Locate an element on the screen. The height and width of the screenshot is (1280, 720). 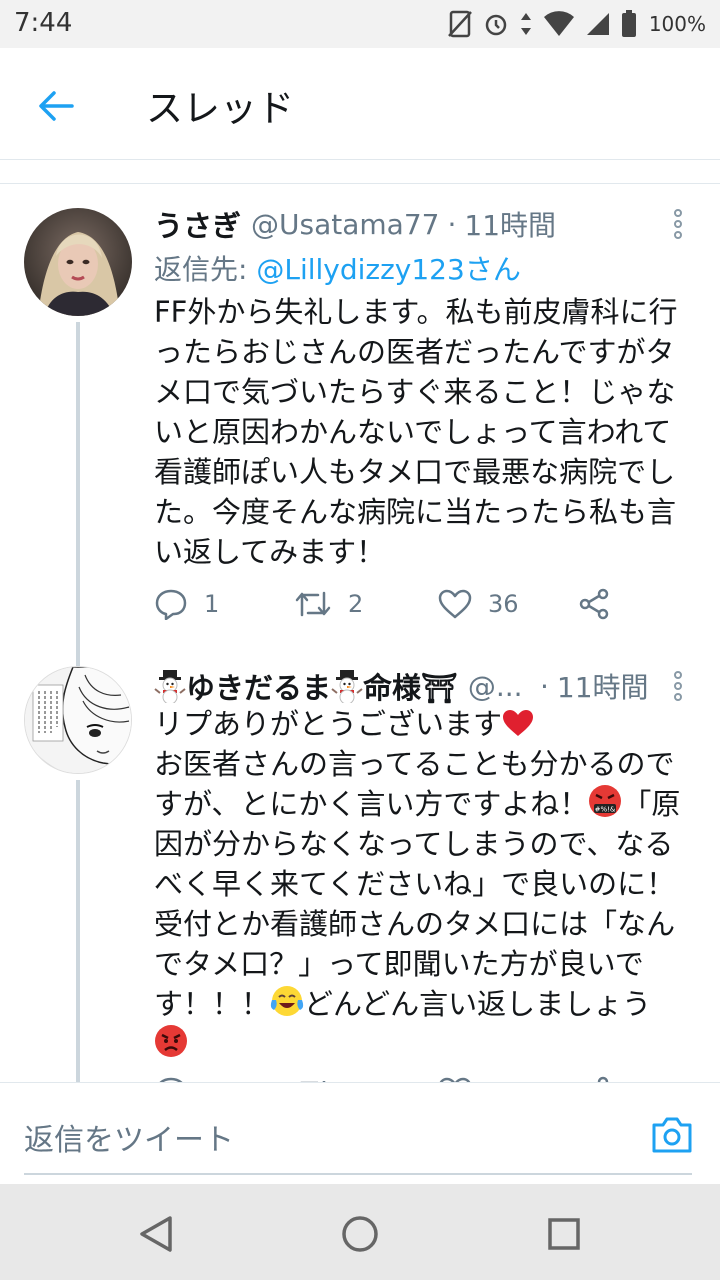
retweet-icon is located at coordinates (313, 604).